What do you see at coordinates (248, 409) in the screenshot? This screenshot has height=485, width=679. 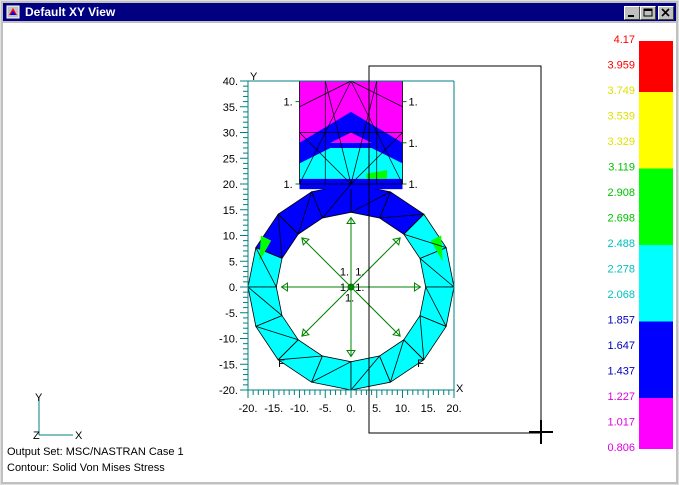 I see `x-tick-label: -20.` at bounding box center [248, 409].